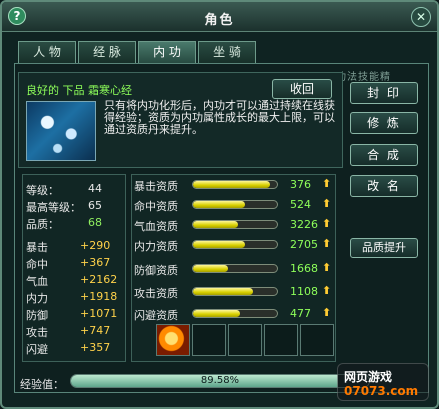 This screenshot has width=439, height=409. What do you see at coordinates (95, 347) in the screenshot?
I see `attr-value: +357` at bounding box center [95, 347].